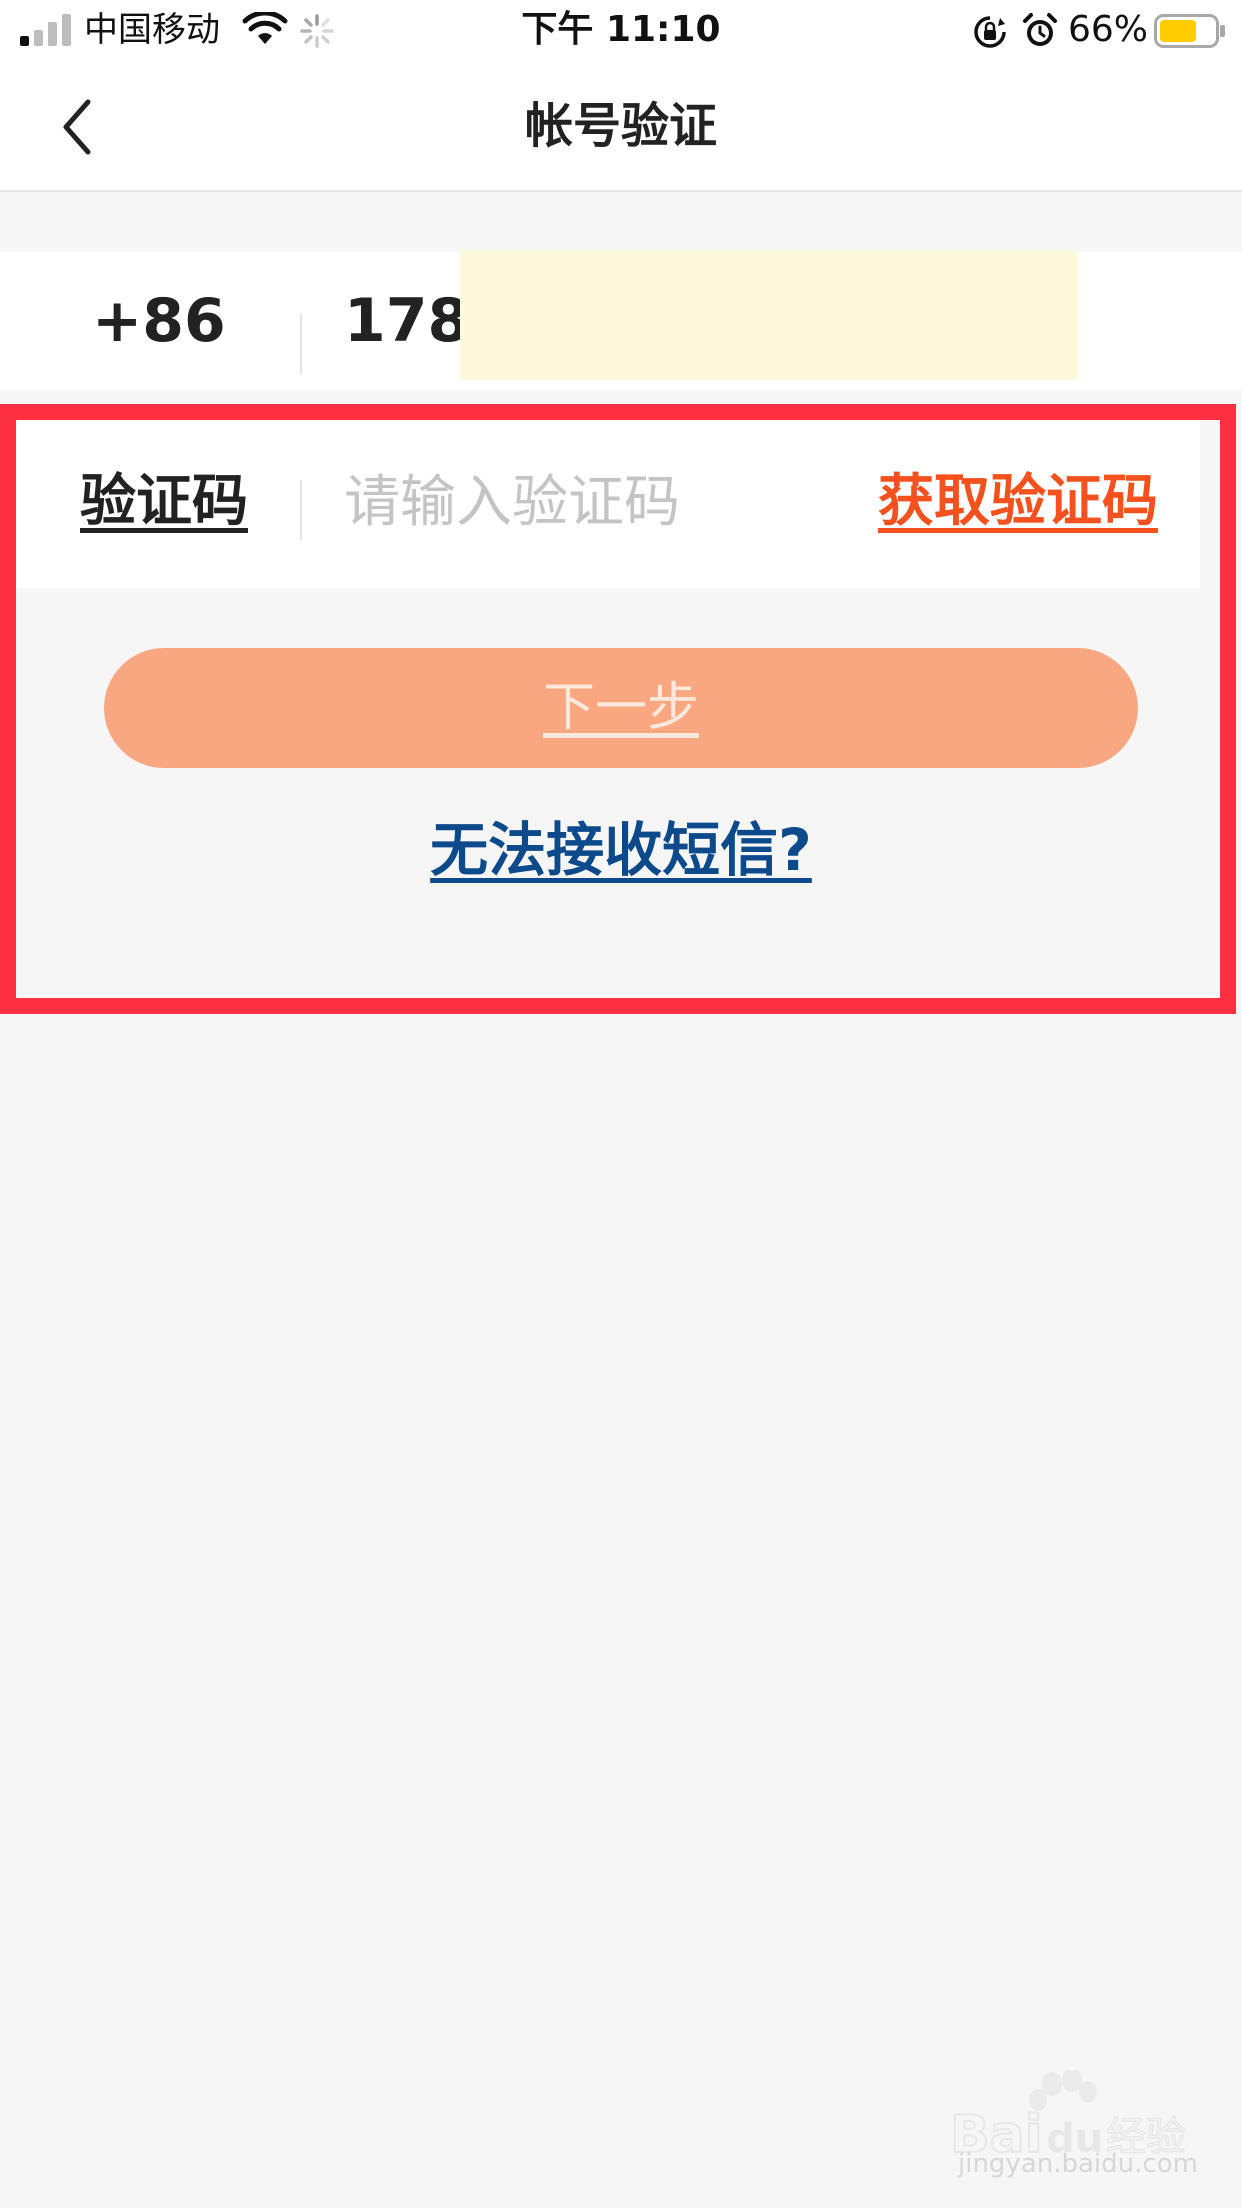 Image resolution: width=1242 pixels, height=2208 pixels. I want to click on rotation-lock-icon, so click(990, 32).